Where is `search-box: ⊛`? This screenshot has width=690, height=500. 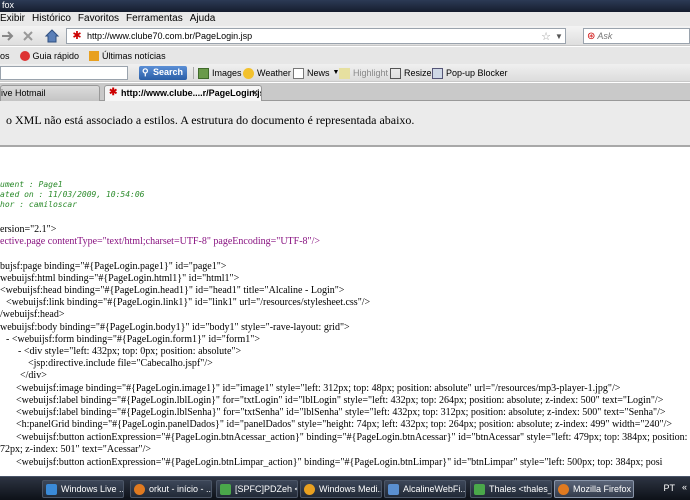
search-box: ⊛ is located at coordinates (636, 36).